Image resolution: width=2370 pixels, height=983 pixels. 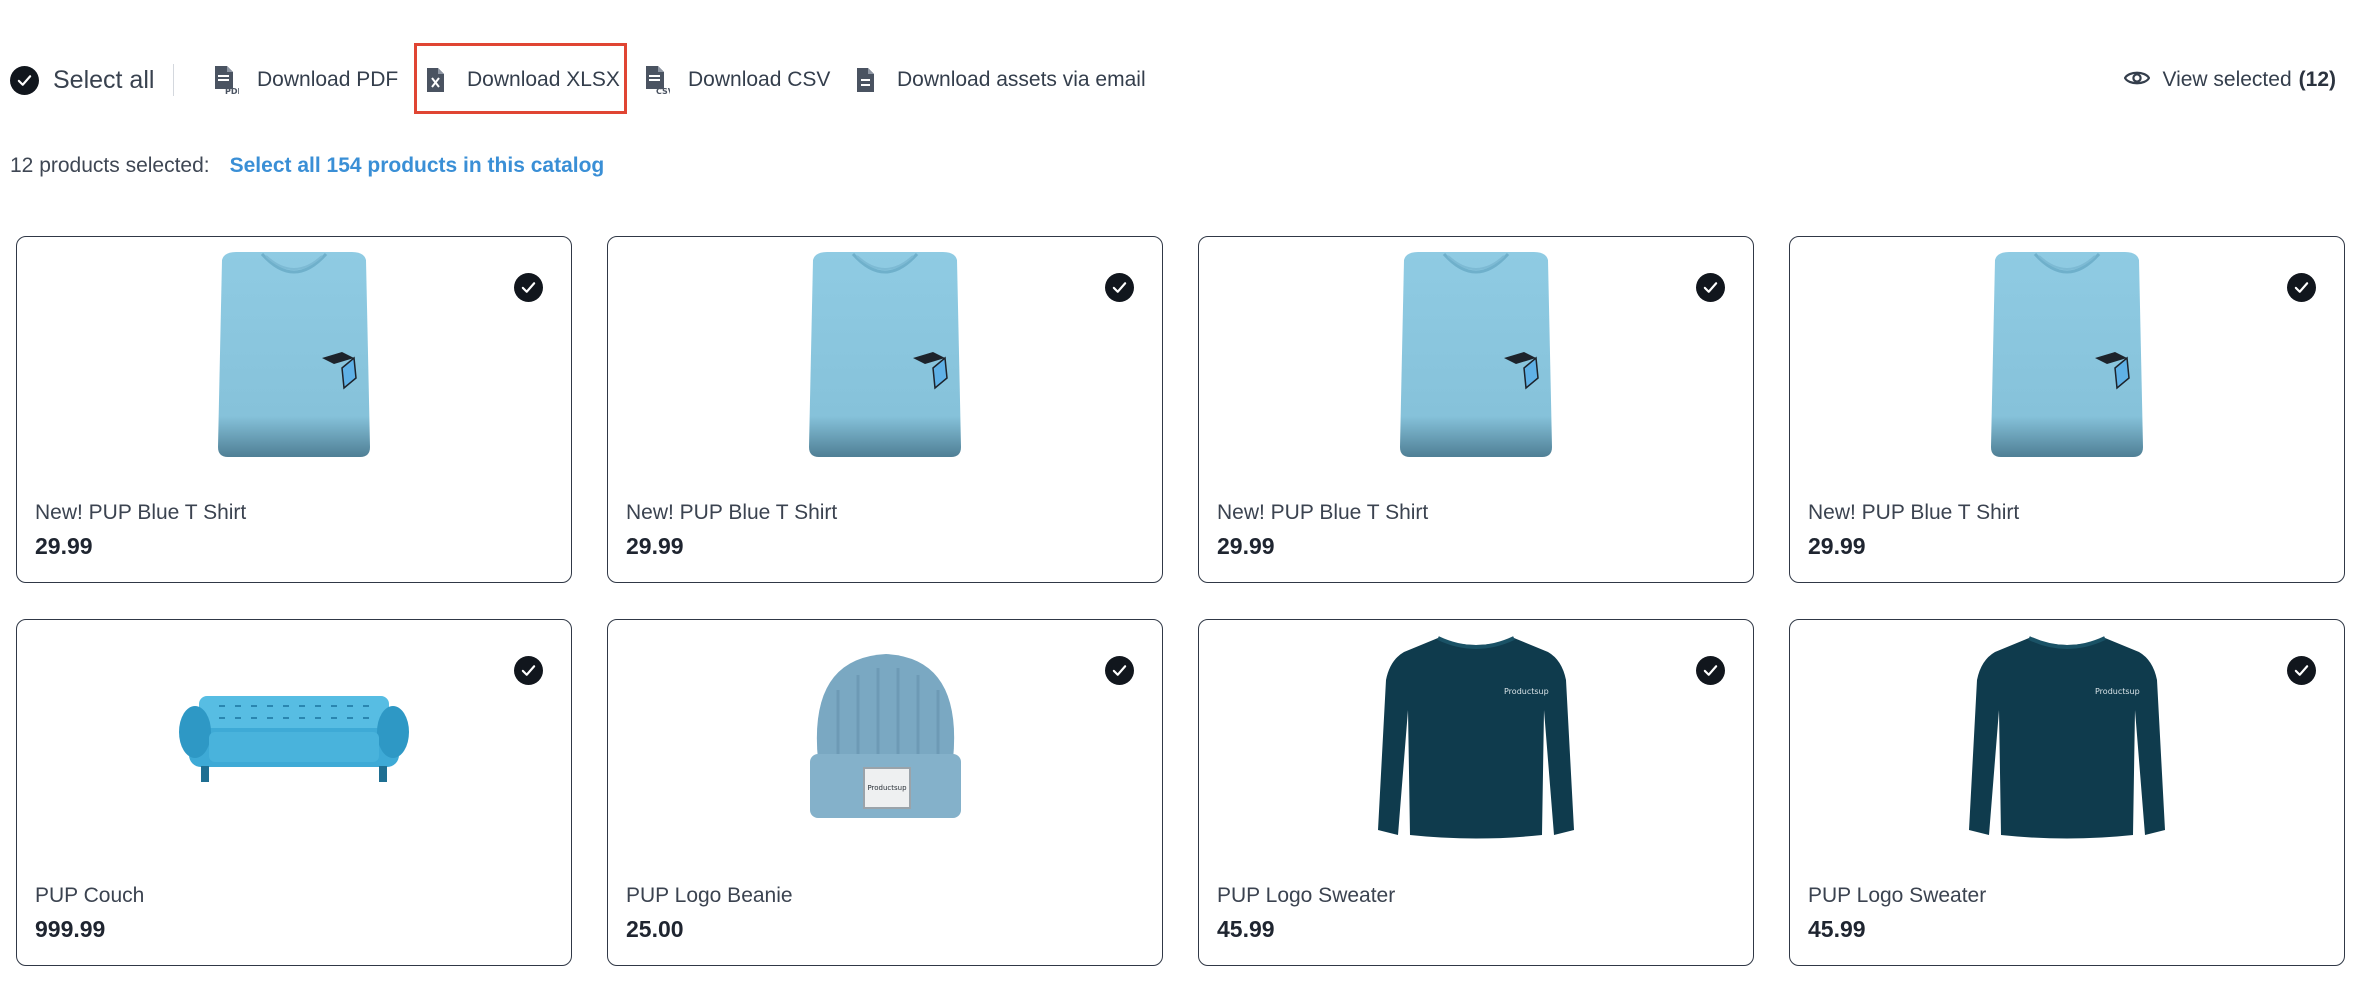 I want to click on selection-count-text: 12 products selected:, so click(x=110, y=165).